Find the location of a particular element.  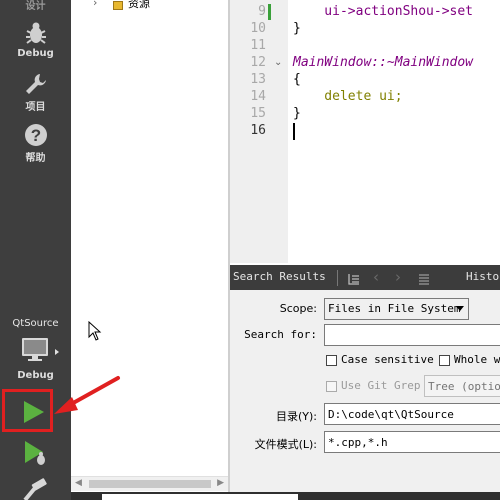

mode-debug: Debug is located at coordinates (35, 40).